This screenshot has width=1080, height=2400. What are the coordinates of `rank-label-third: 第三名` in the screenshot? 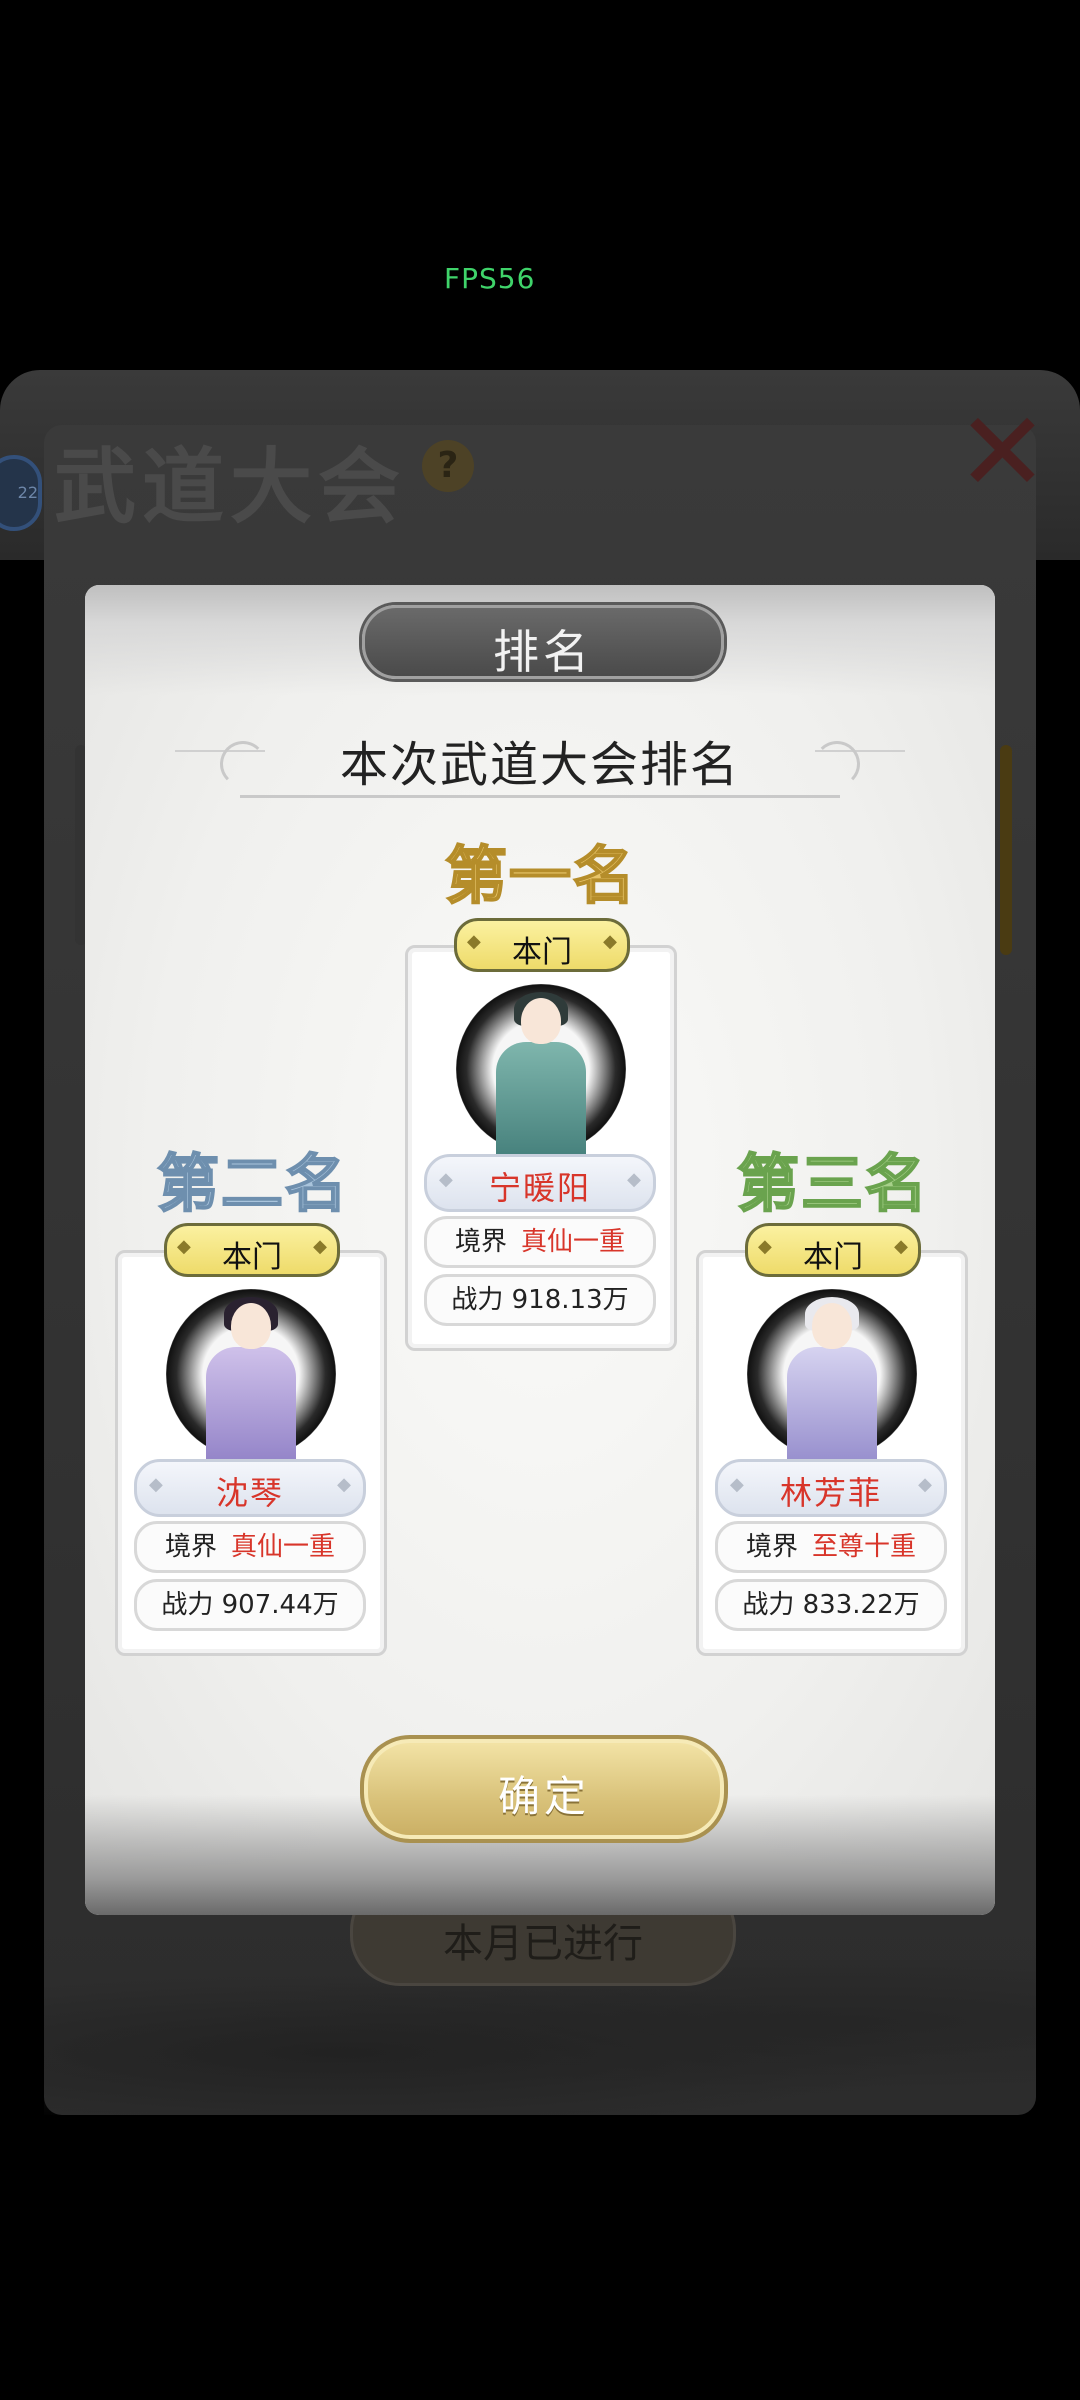 It's located at (833, 1183).